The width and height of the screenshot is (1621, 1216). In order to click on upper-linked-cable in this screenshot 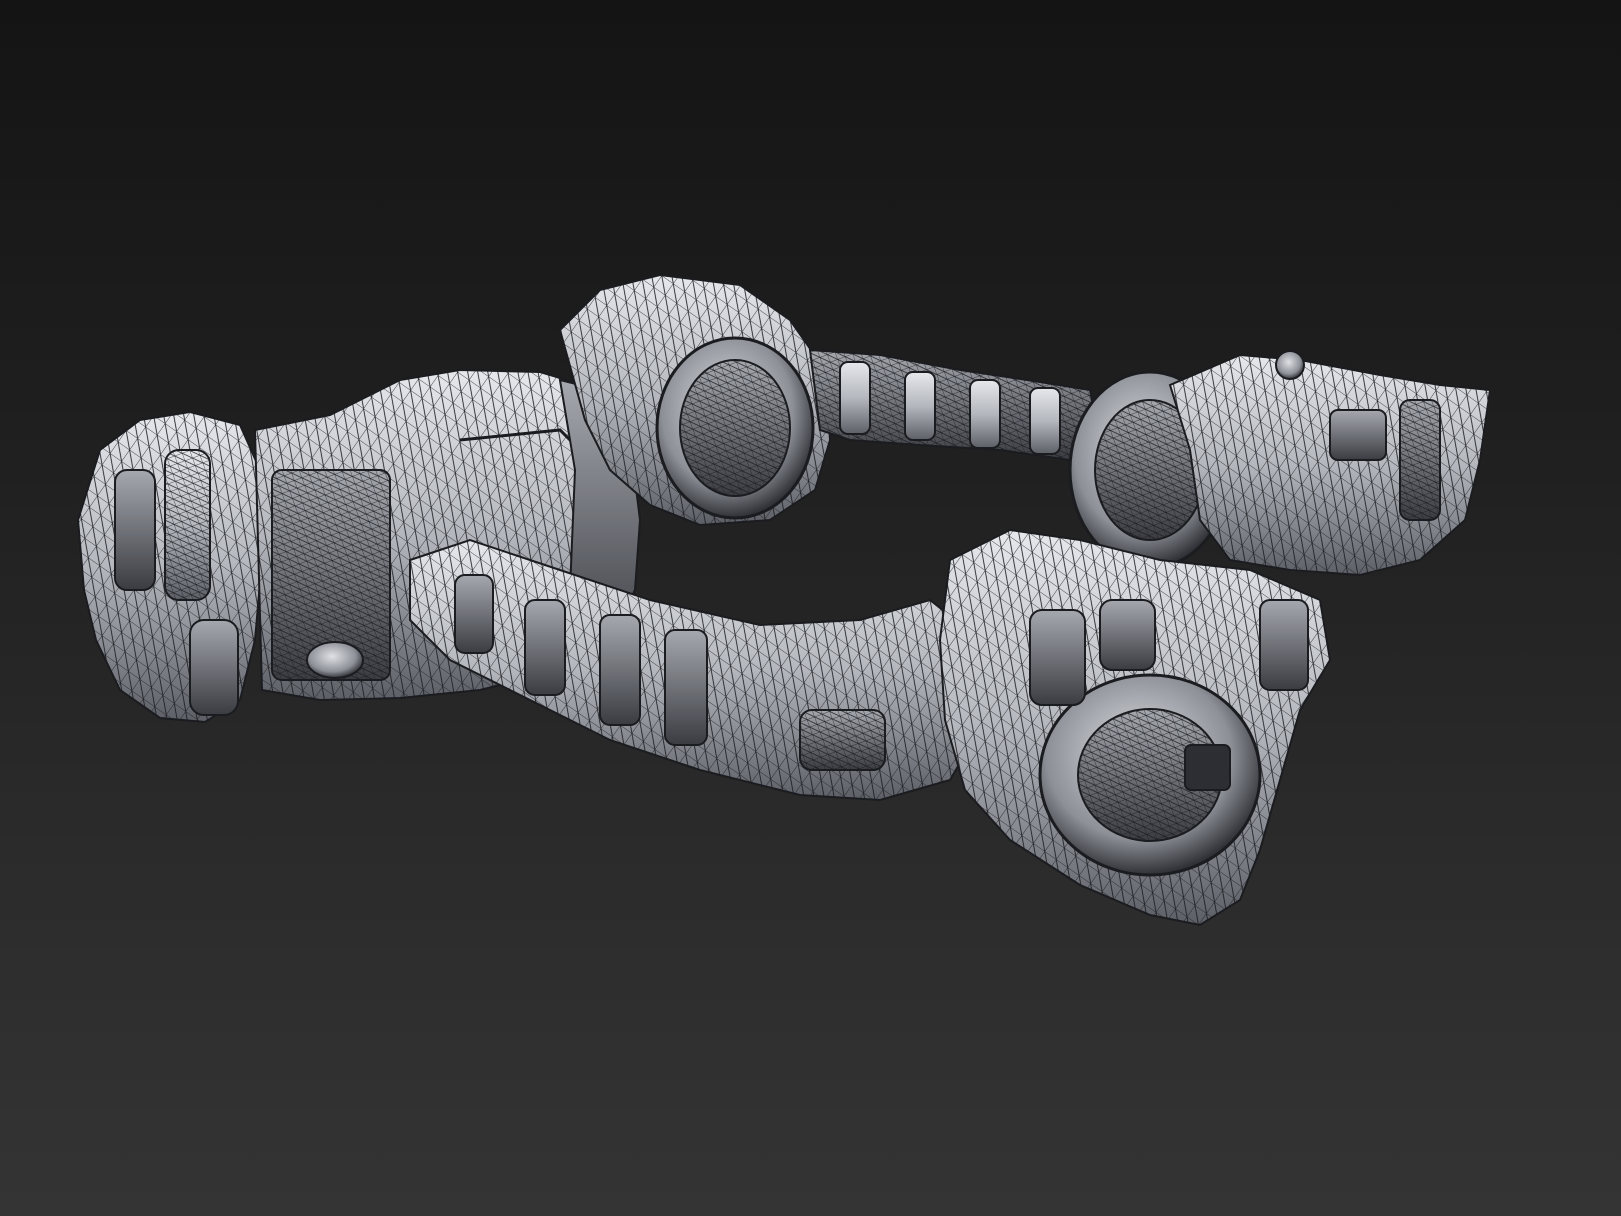, I will do `click(955, 405)`.